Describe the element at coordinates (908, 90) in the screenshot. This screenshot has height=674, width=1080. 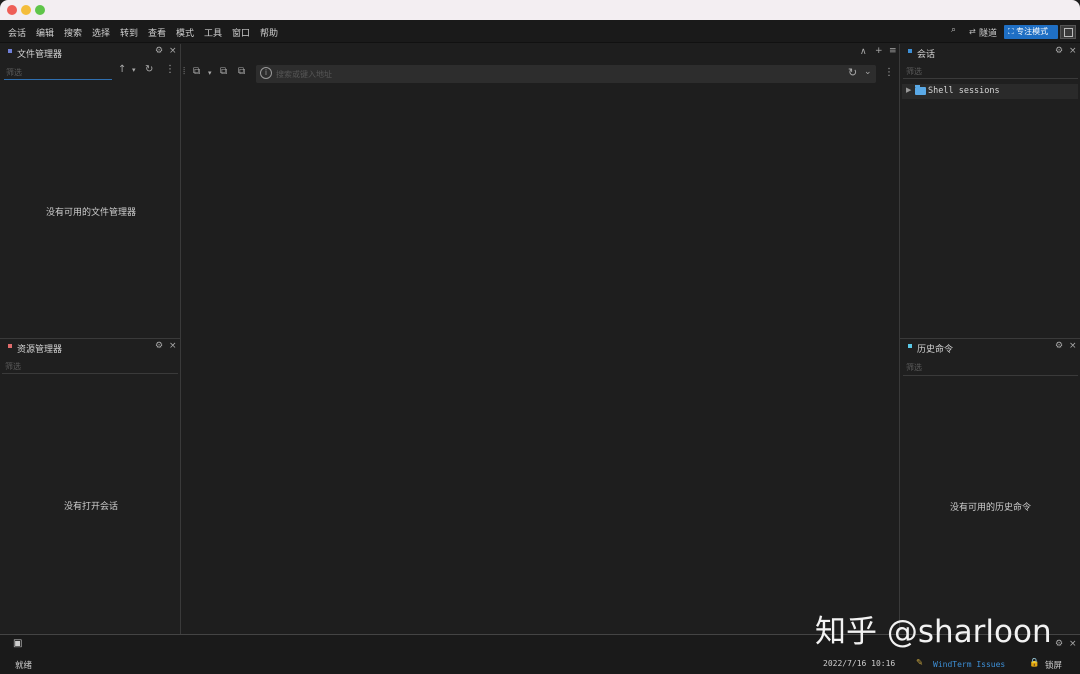
I see `chevron-right-icon: ▶` at that location.